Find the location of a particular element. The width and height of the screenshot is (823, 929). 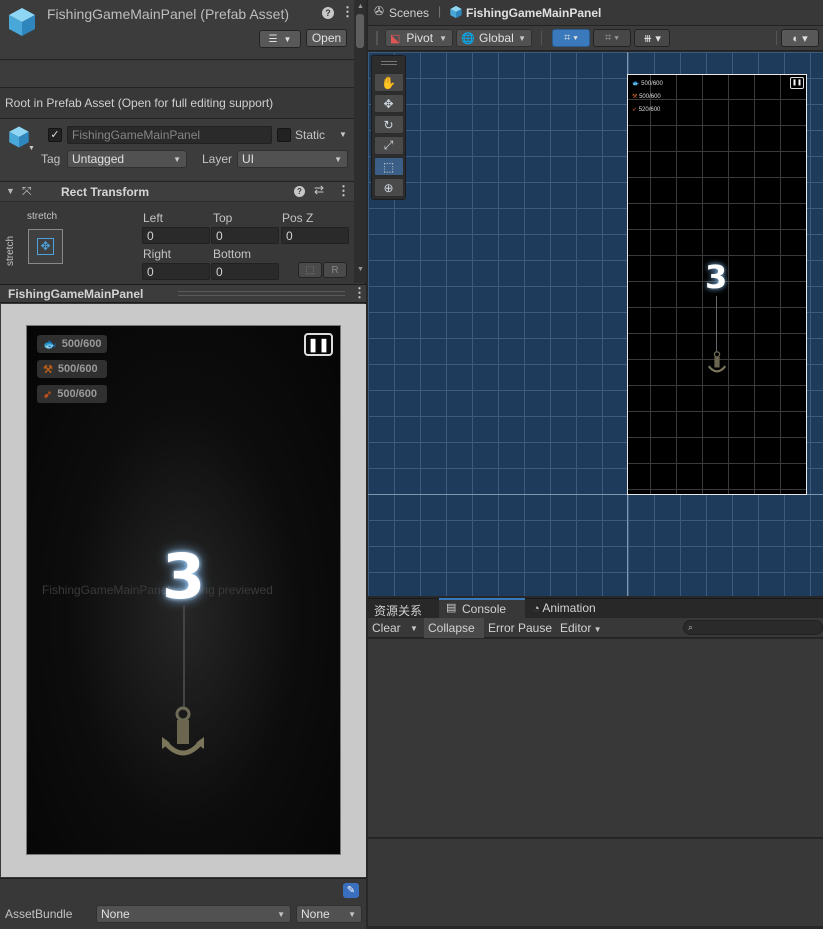

grid-toggle-button: ⌗ ▾ is located at coordinates (571, 38).